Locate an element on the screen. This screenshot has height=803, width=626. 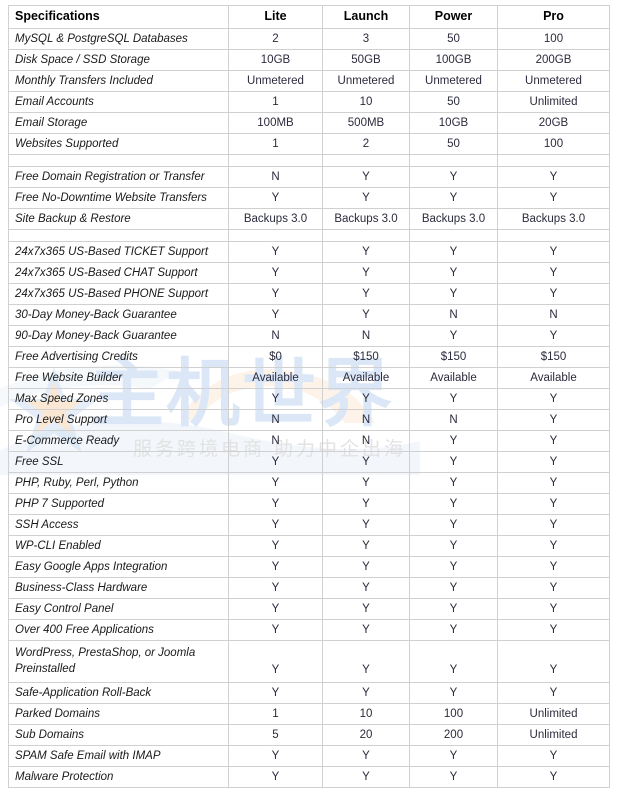
row-label: E-Commerce Ready is located at coordinates (118, 441).